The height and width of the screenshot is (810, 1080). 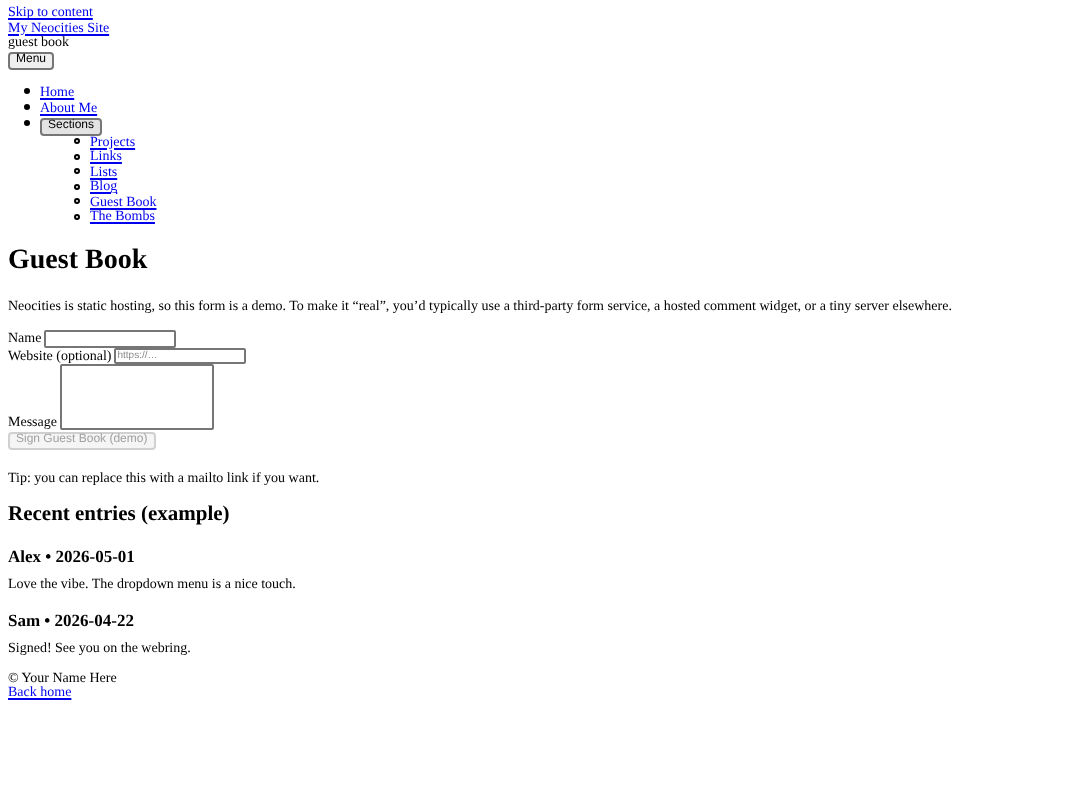 What do you see at coordinates (71, 555) in the screenshot?
I see `entry-title: Alex • 2026-05-01` at bounding box center [71, 555].